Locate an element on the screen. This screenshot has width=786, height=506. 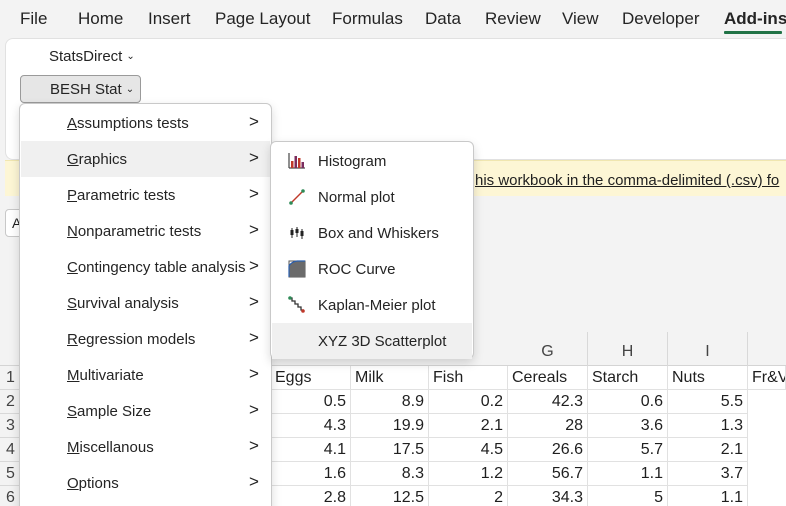
column-header-g: G is located at coordinates (548, 349).